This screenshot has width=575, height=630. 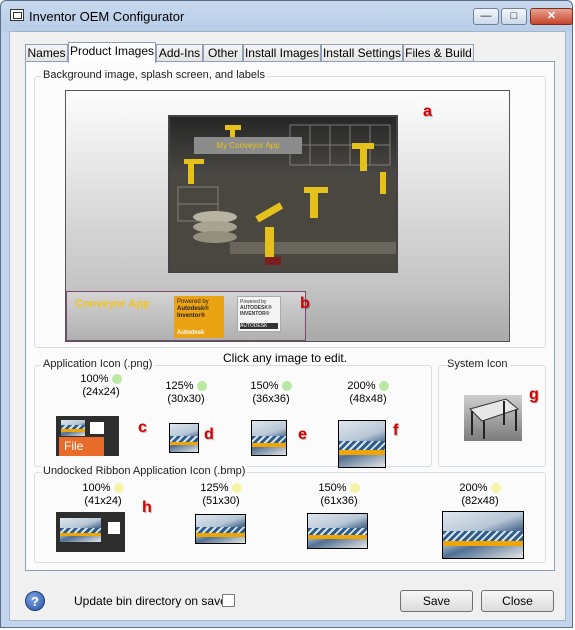 What do you see at coordinates (112, 304) in the screenshot?
I see `app-name-label: Conveyor App` at bounding box center [112, 304].